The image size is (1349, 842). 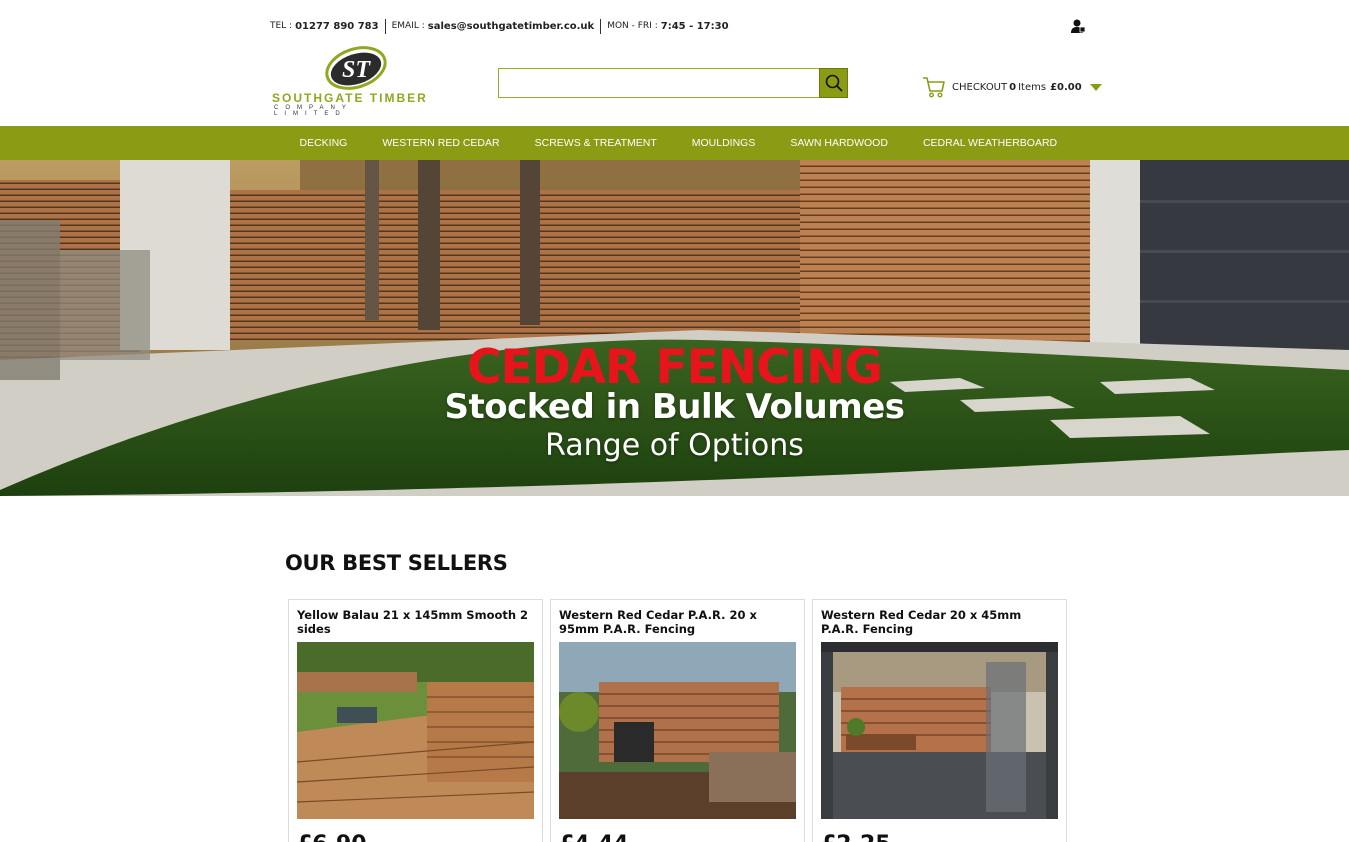 What do you see at coordinates (594, 837) in the screenshot?
I see `product-price: £4.44` at bounding box center [594, 837].